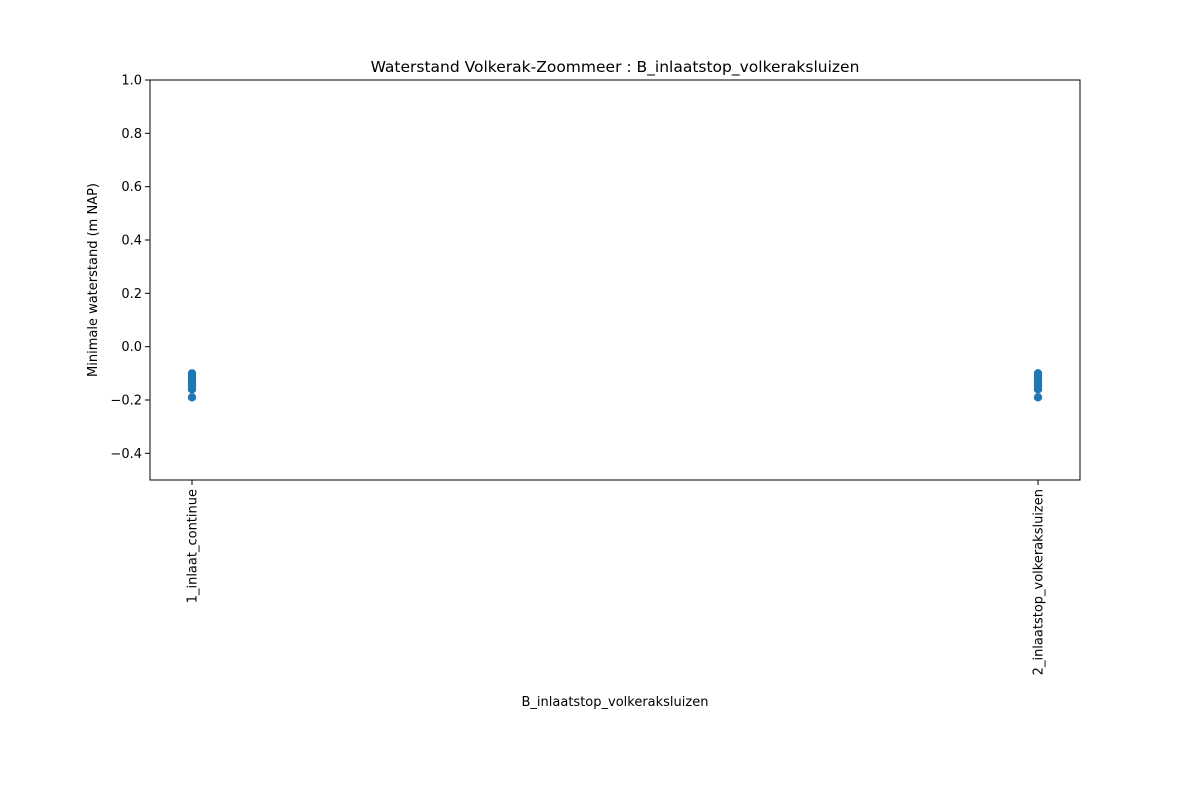 The height and width of the screenshot is (800, 1200). Describe the element at coordinates (126, 454) in the screenshot. I see `y-tick-label: −0.4` at that location.